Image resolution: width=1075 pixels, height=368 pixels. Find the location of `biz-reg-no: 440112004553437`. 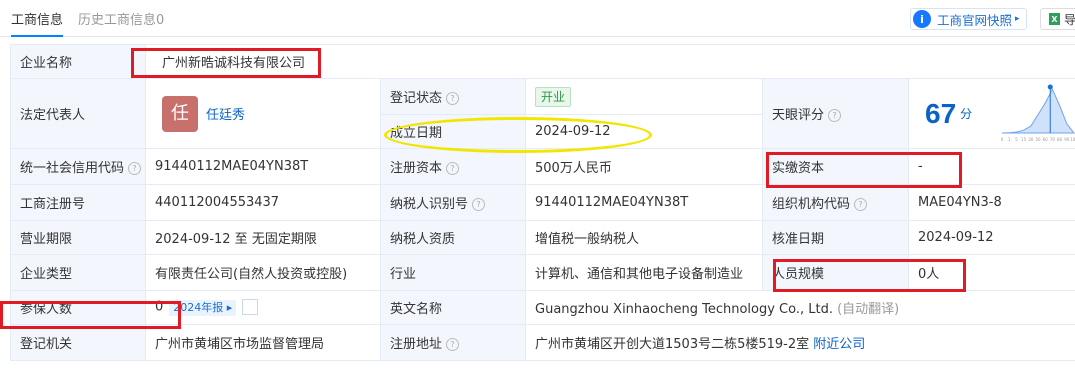

biz-reg-no: 440112004553437 is located at coordinates (263, 202).